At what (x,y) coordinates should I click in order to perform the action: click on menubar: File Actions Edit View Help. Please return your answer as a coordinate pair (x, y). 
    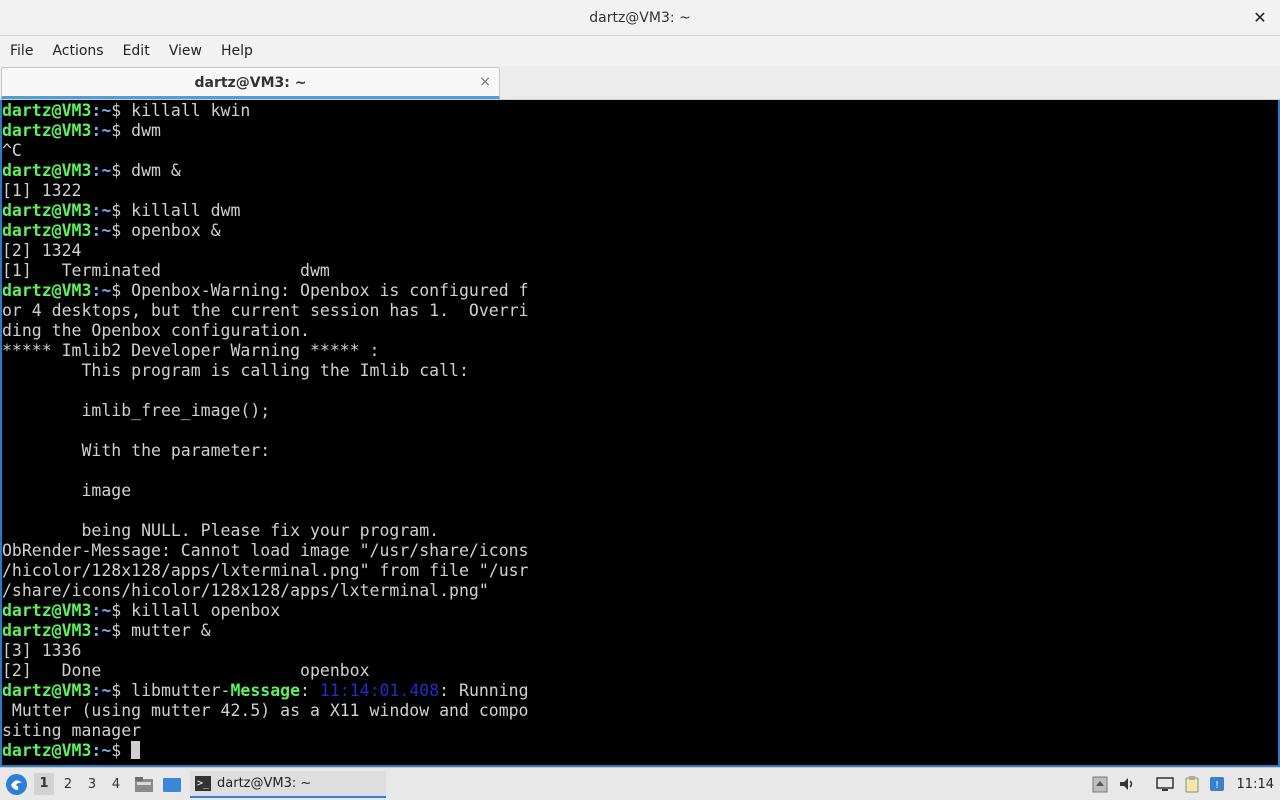
    Looking at the image, I should click on (640, 51).